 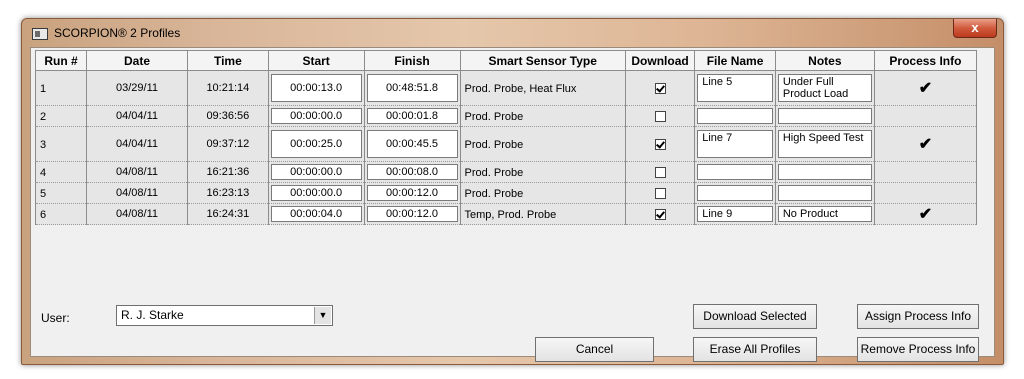 What do you see at coordinates (918, 316) in the screenshot?
I see `assign-process-info-button: Assign Process Info` at bounding box center [918, 316].